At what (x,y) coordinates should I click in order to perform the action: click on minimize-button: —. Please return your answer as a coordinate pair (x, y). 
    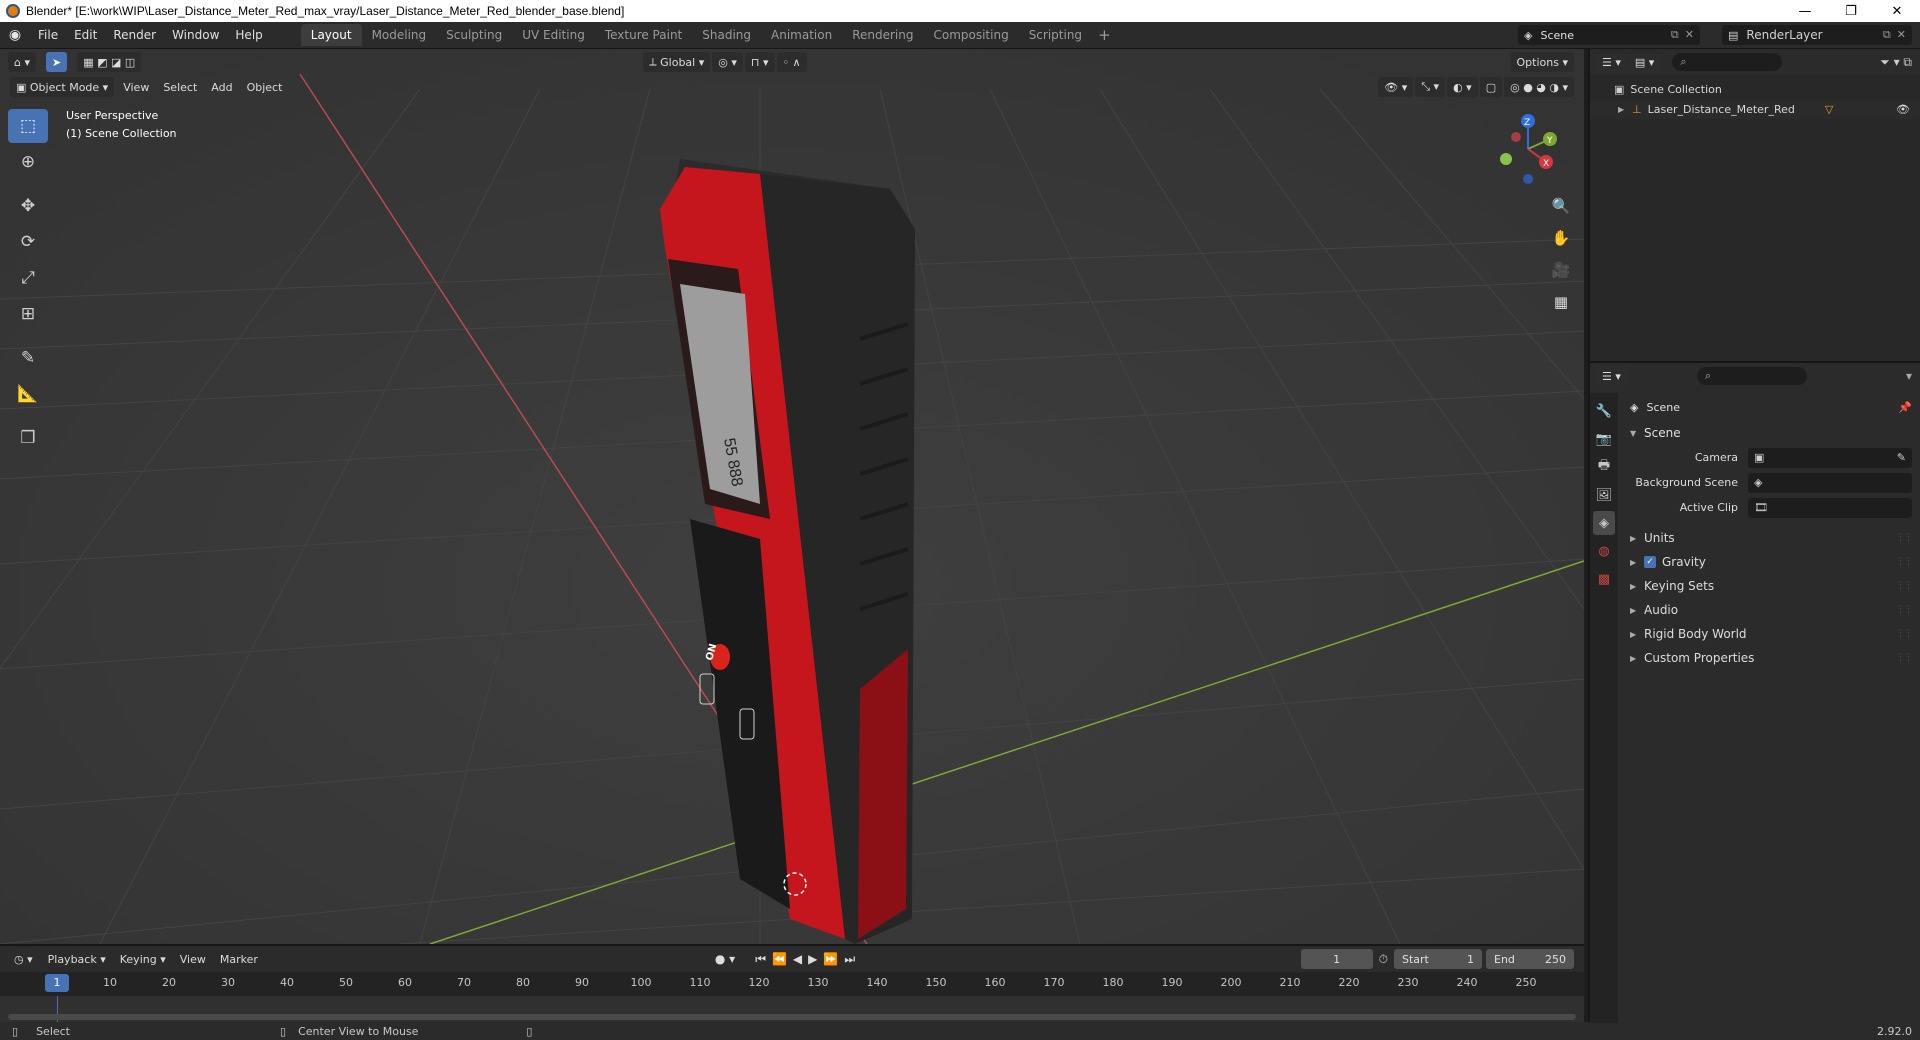
    Looking at the image, I should click on (1805, 11).